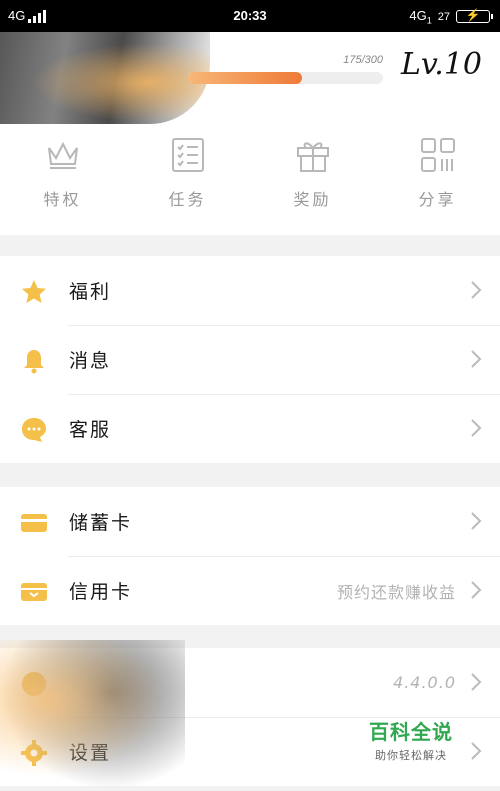 The height and width of the screenshot is (791, 500). Describe the element at coordinates (250, 428) in the screenshot. I see `menu-item-customer-service: 客服` at that location.